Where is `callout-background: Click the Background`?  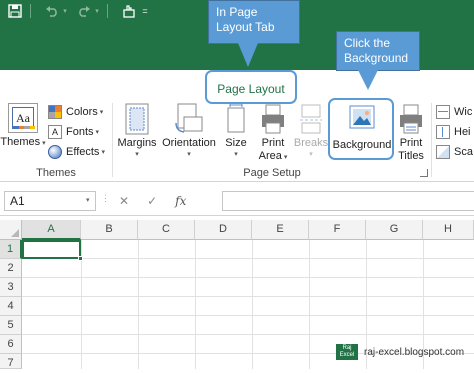
callout-background: Click the Background is located at coordinates (378, 51).